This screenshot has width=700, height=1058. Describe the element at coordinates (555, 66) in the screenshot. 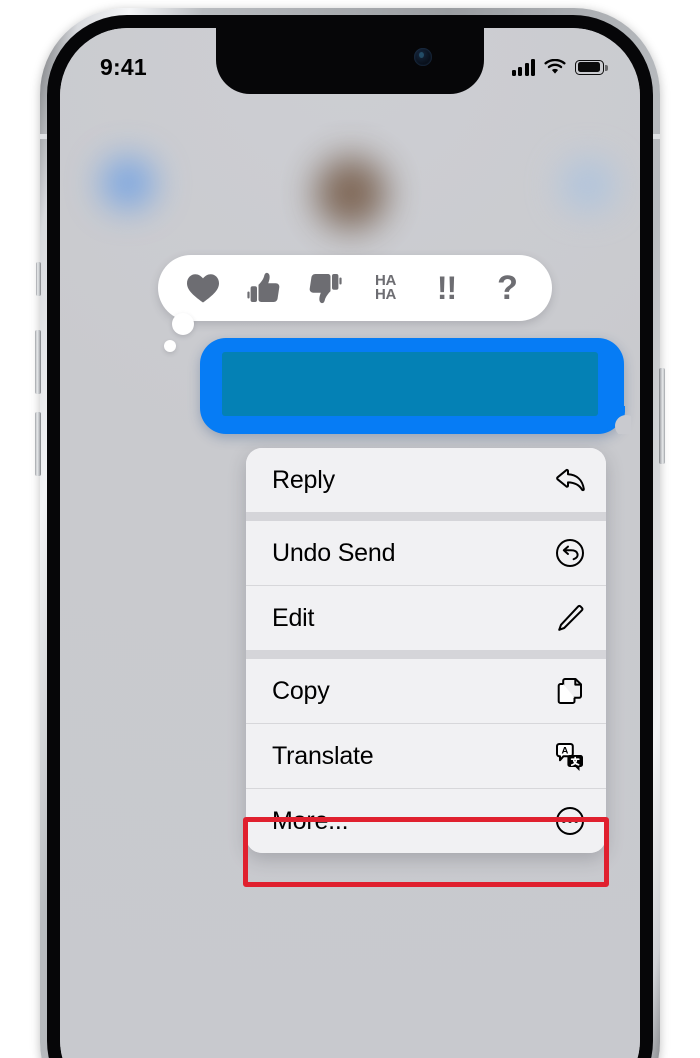

I see `wifi-icon` at that location.